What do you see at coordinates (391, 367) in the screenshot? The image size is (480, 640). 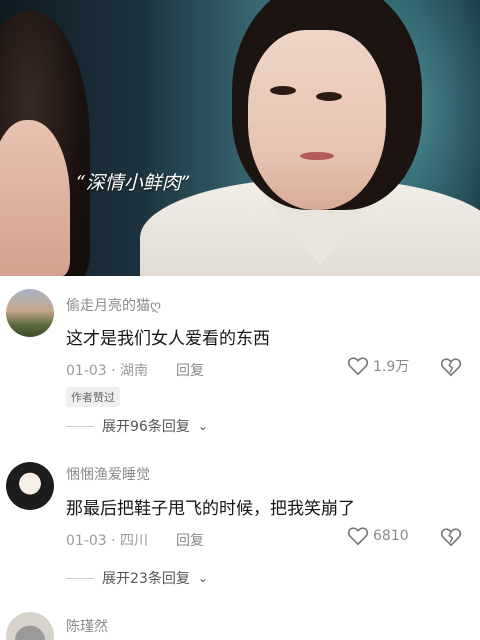 I see `like-count: 1.9万` at bounding box center [391, 367].